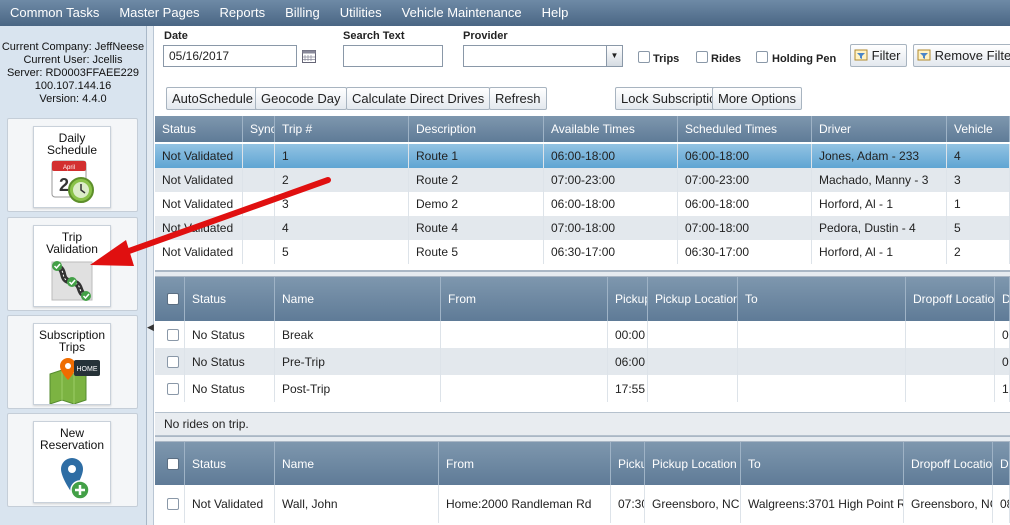 The image size is (1010, 525). What do you see at coordinates (212, 98) in the screenshot?
I see `action-button: AutoSchedule` at bounding box center [212, 98].